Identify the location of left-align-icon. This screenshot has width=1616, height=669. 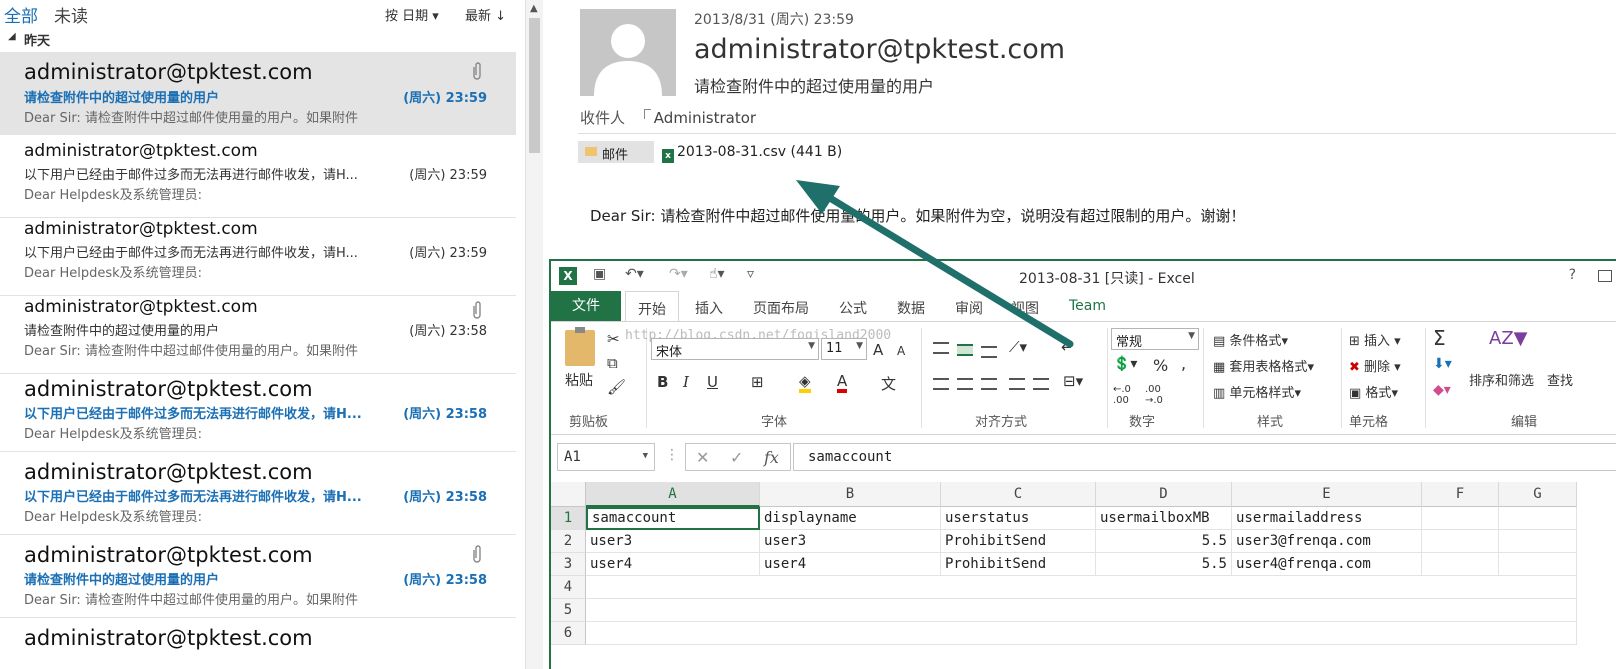
(941, 384).